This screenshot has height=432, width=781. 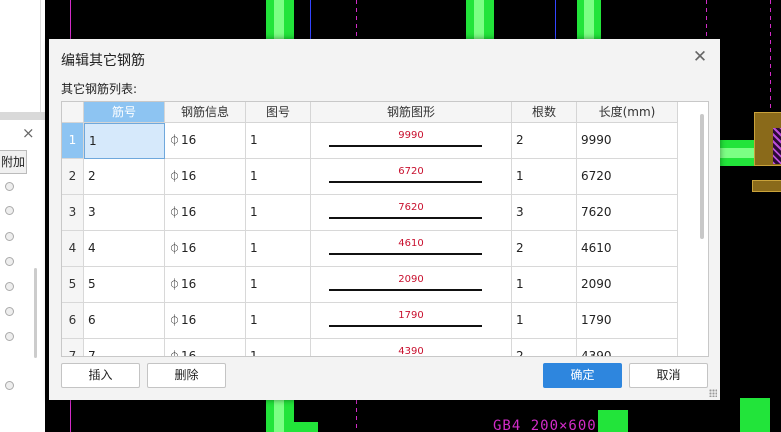 I want to click on table-header: 筋号 钢筋信息 图号 钢筋图形 根数 长度(mm), so click(x=370, y=112).